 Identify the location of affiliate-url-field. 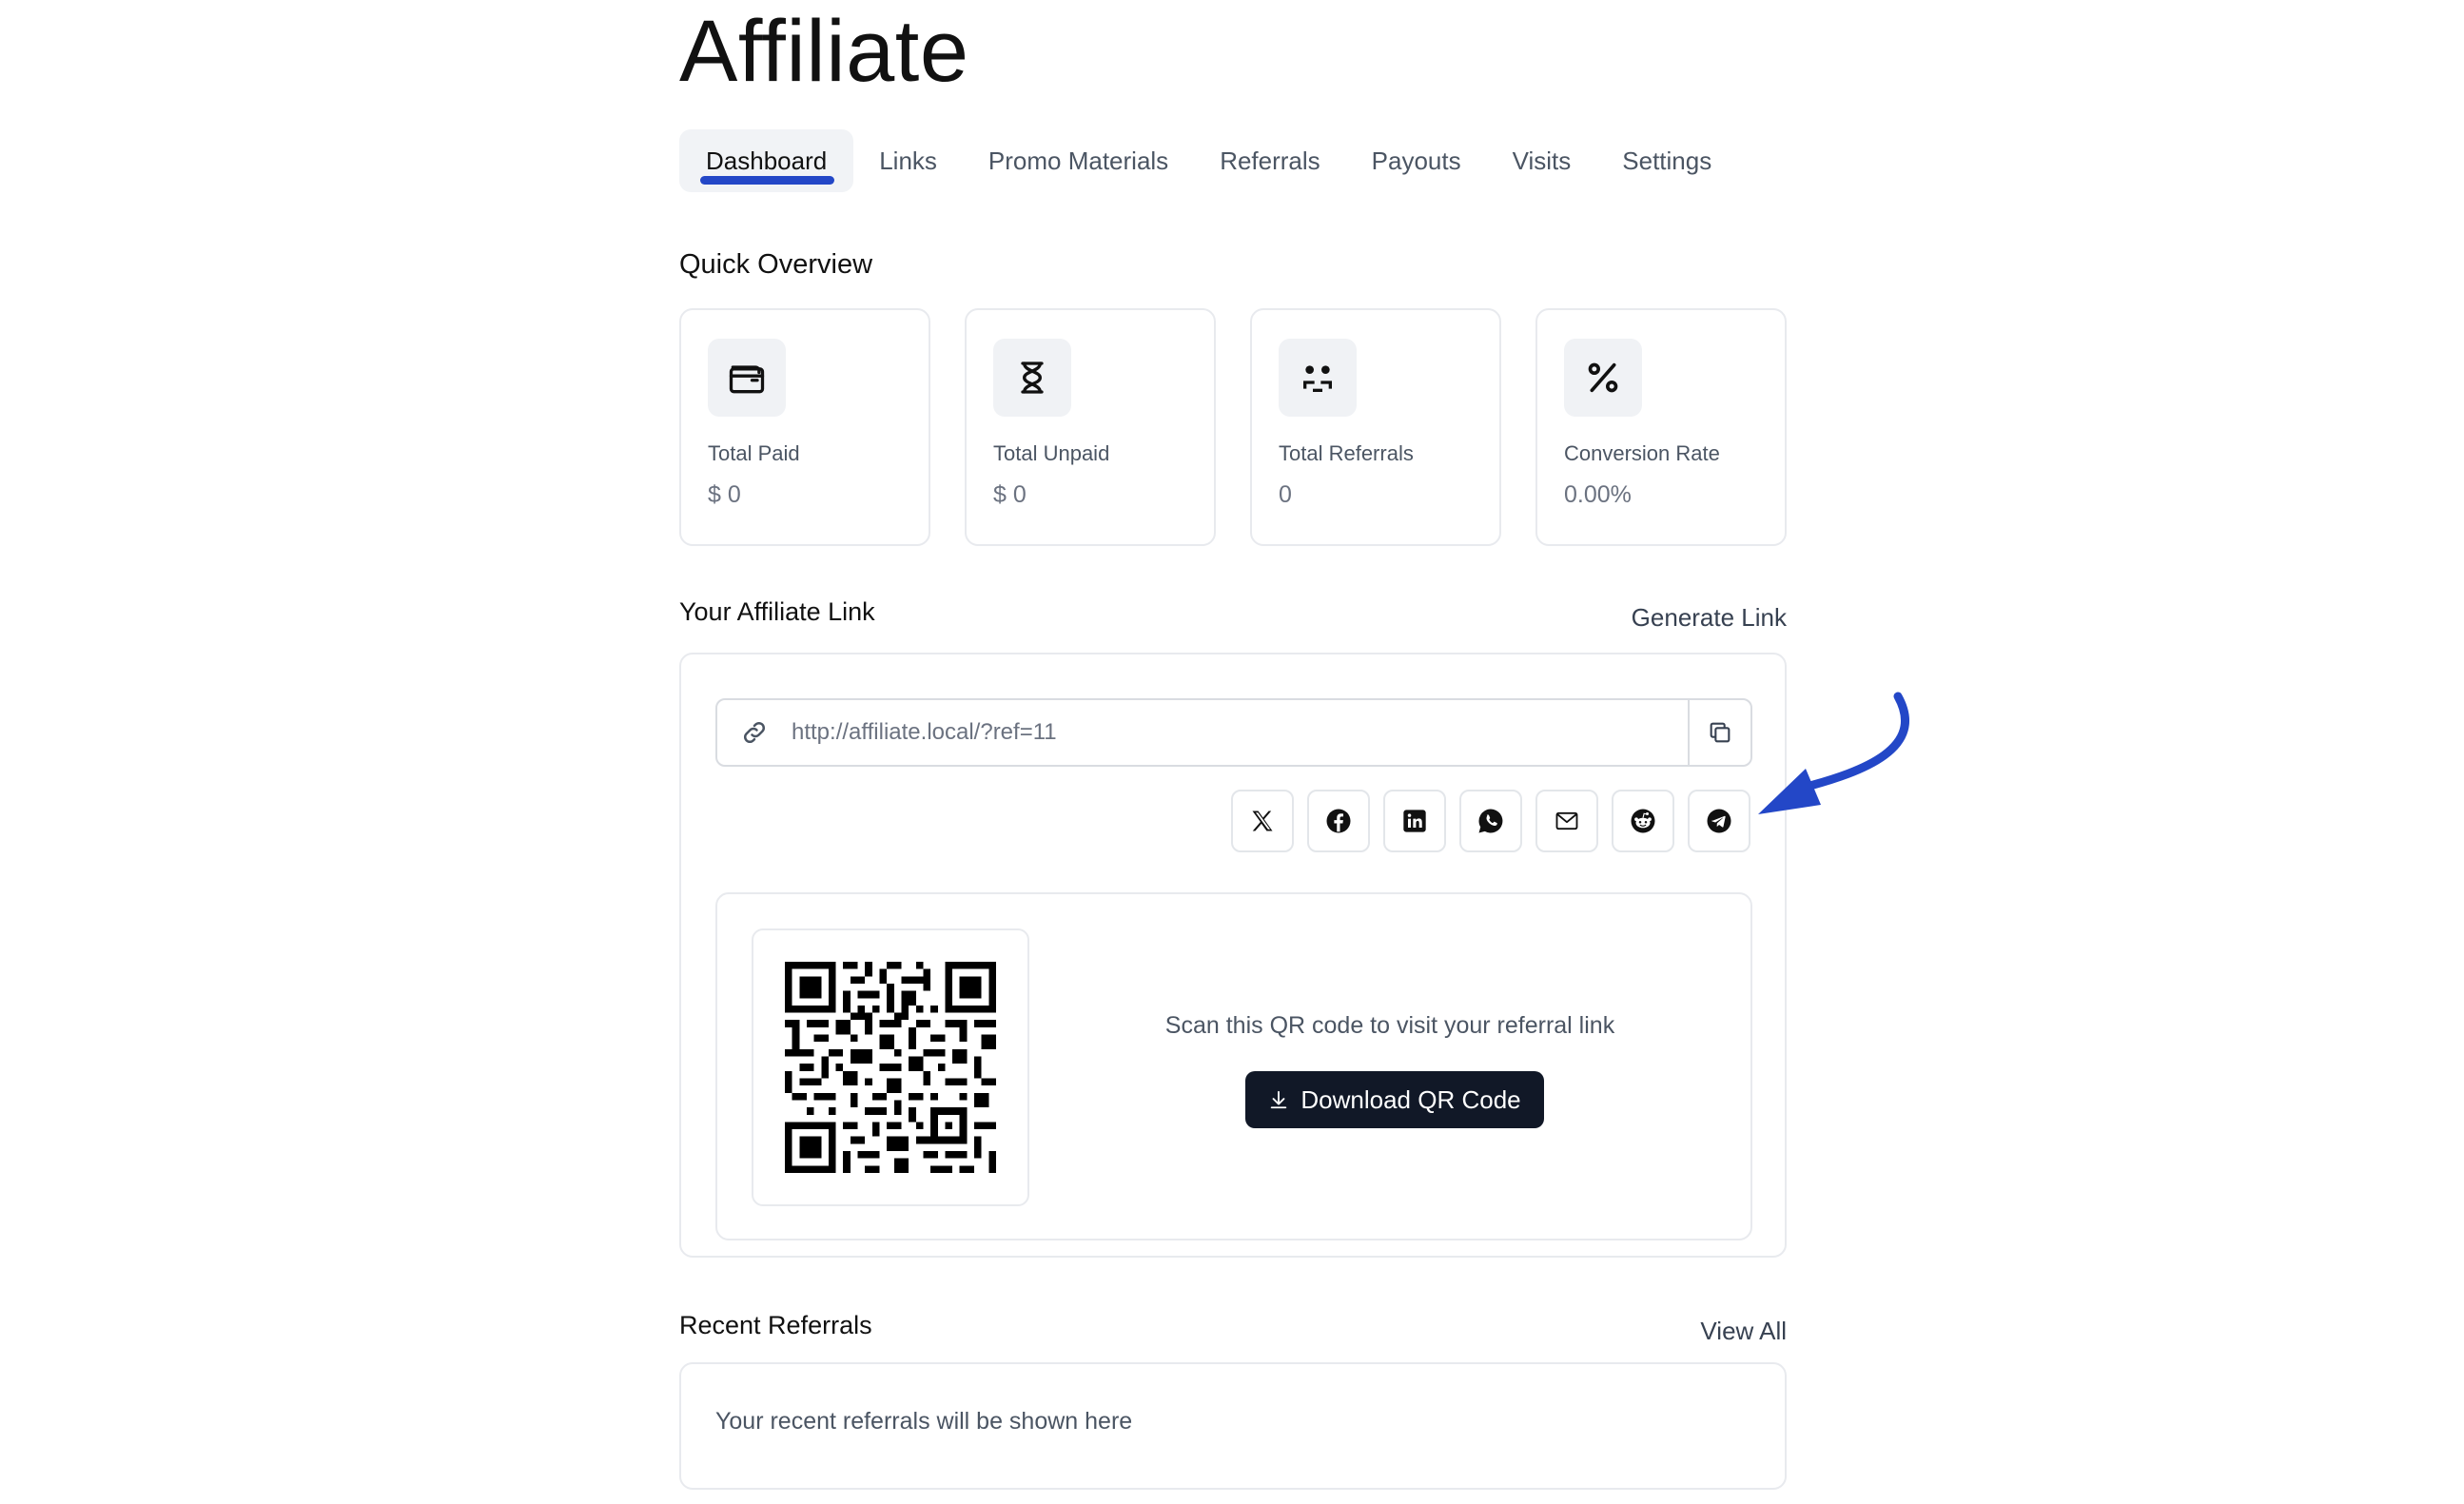
(1233, 732).